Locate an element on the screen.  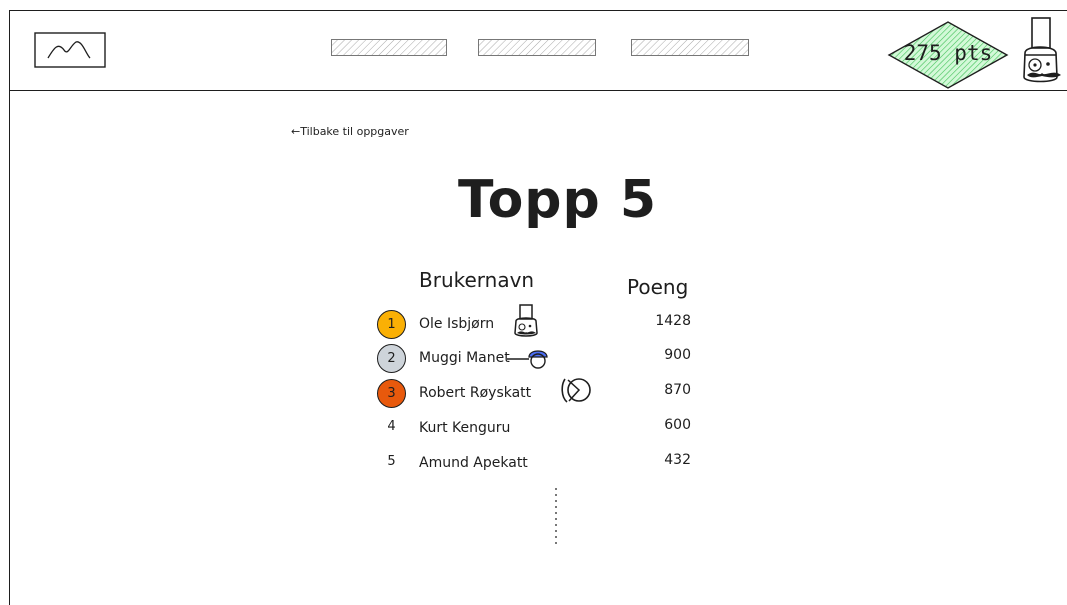
leaderboard-row: 5 Amund Apekatt 432 is located at coordinates (542, 464).